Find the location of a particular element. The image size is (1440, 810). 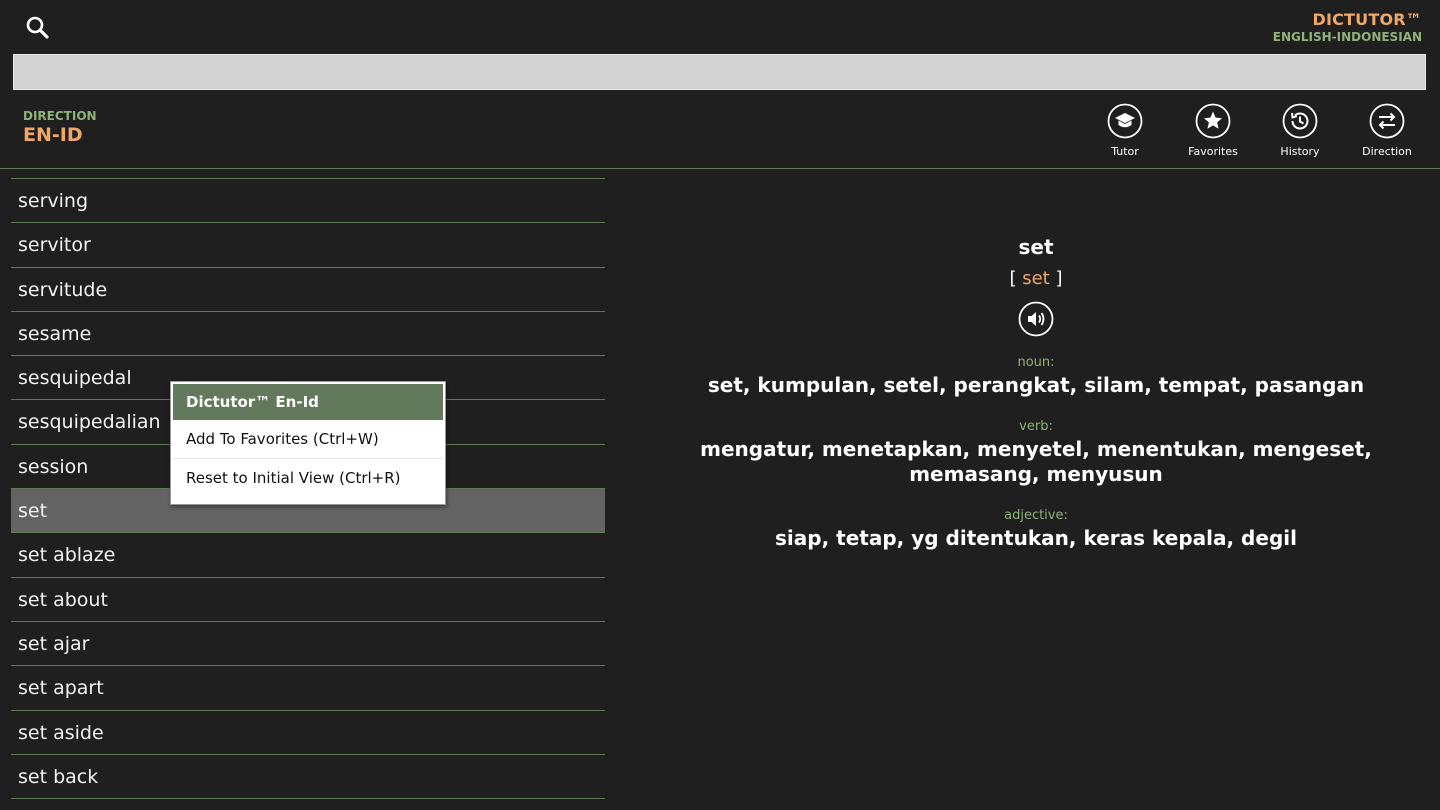

direction-button: Direction is located at coordinates (1387, 130).